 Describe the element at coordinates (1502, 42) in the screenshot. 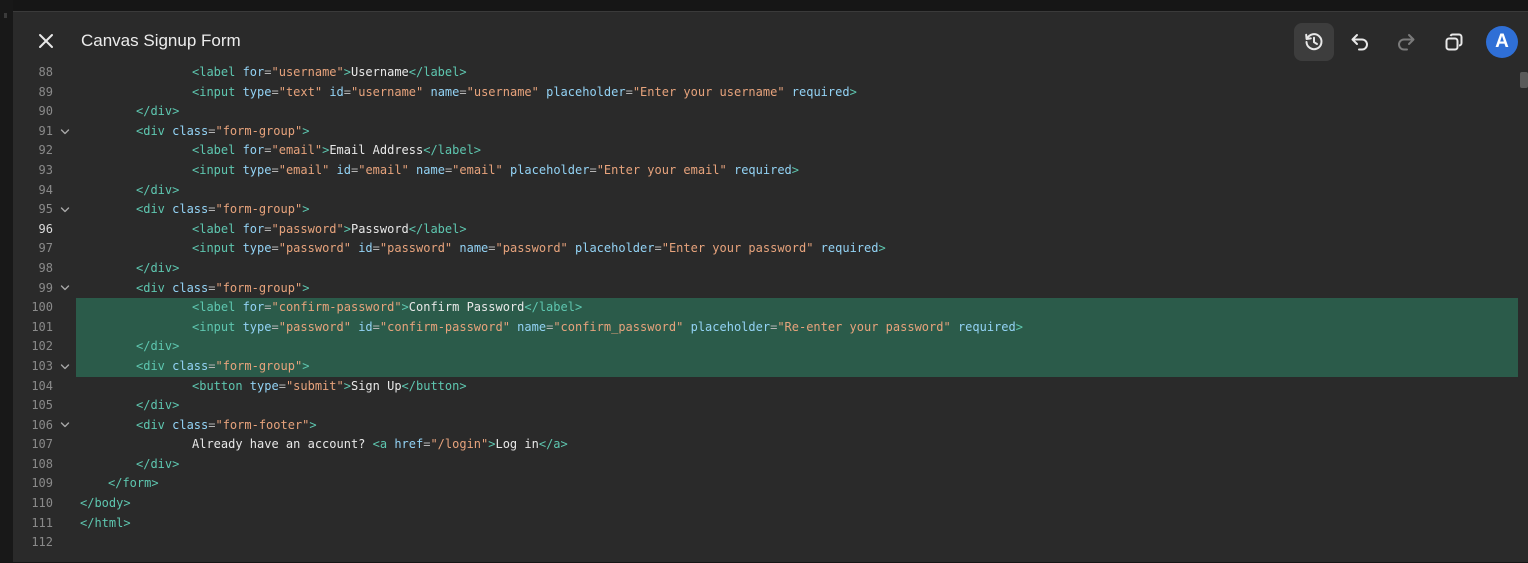

I see `avatar: A` at that location.